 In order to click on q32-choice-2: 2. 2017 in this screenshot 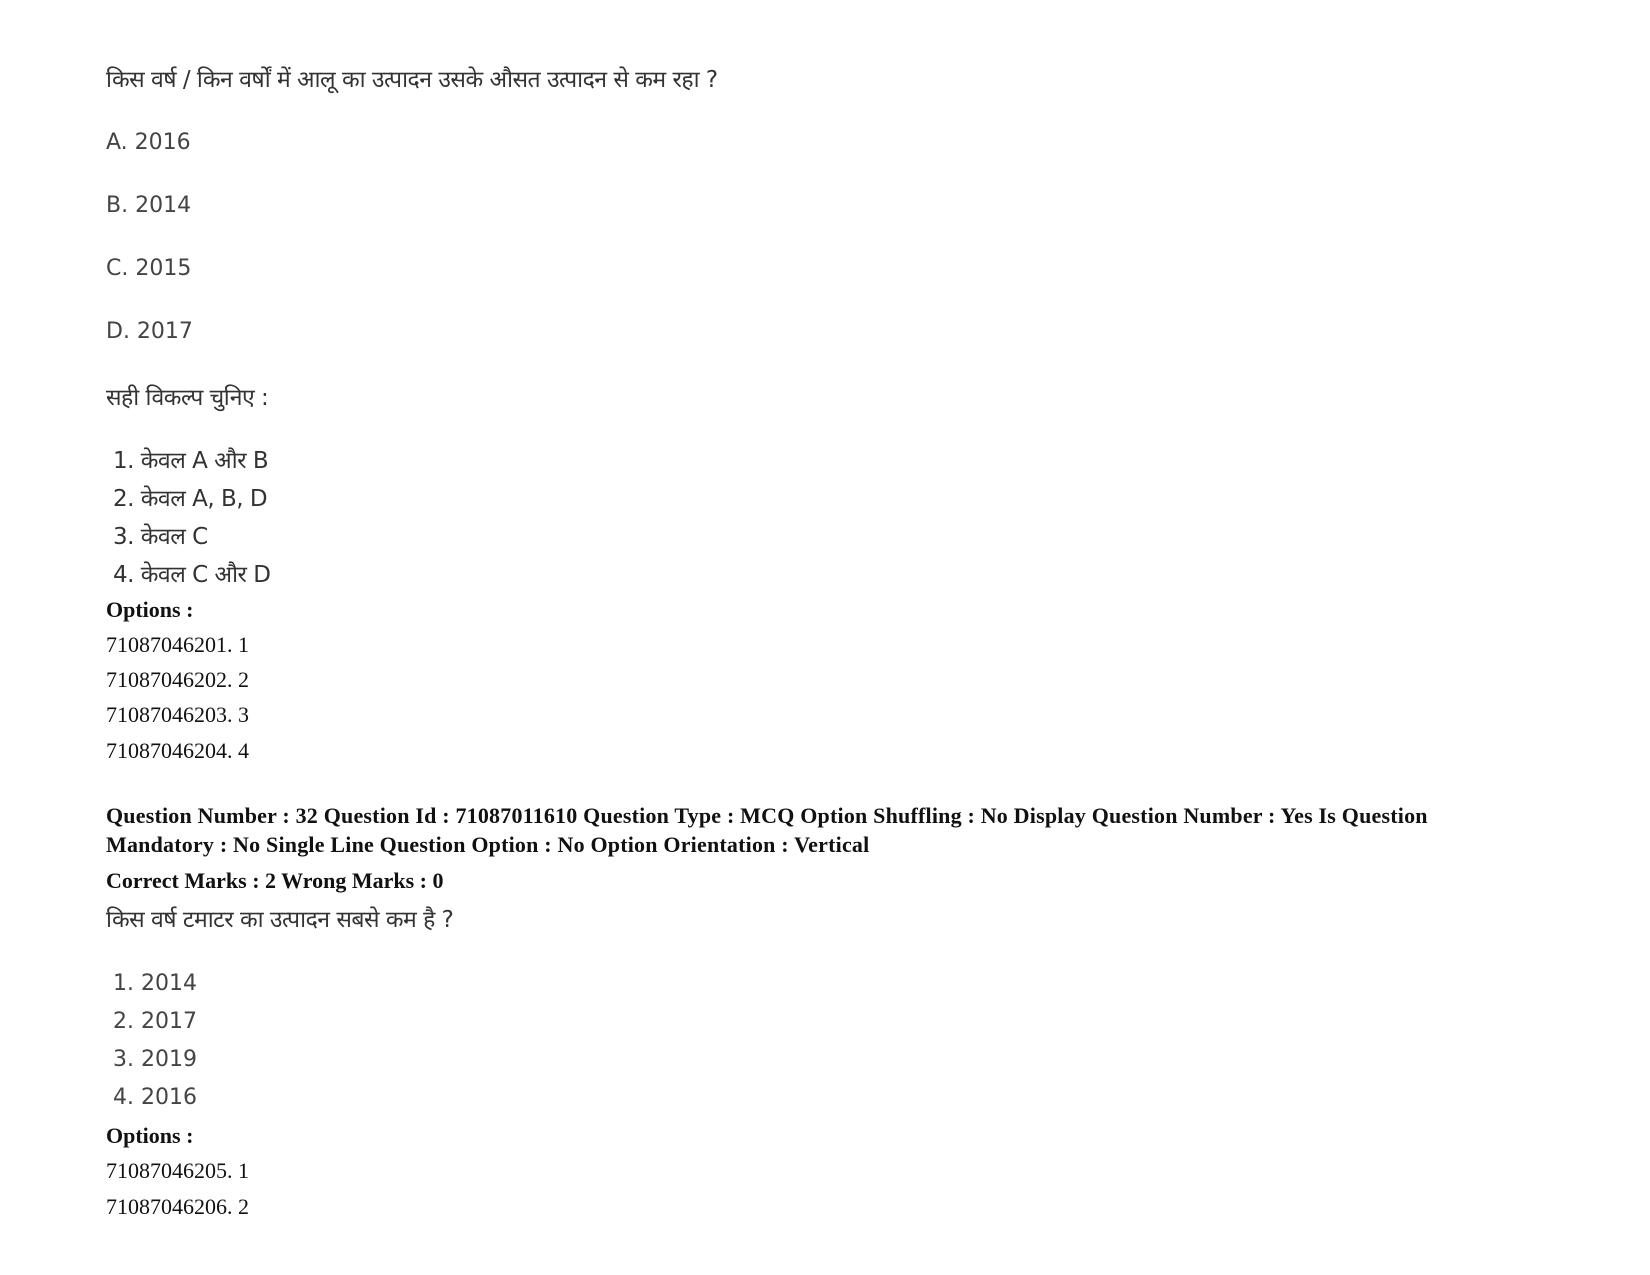, I will do `click(155, 1021)`.